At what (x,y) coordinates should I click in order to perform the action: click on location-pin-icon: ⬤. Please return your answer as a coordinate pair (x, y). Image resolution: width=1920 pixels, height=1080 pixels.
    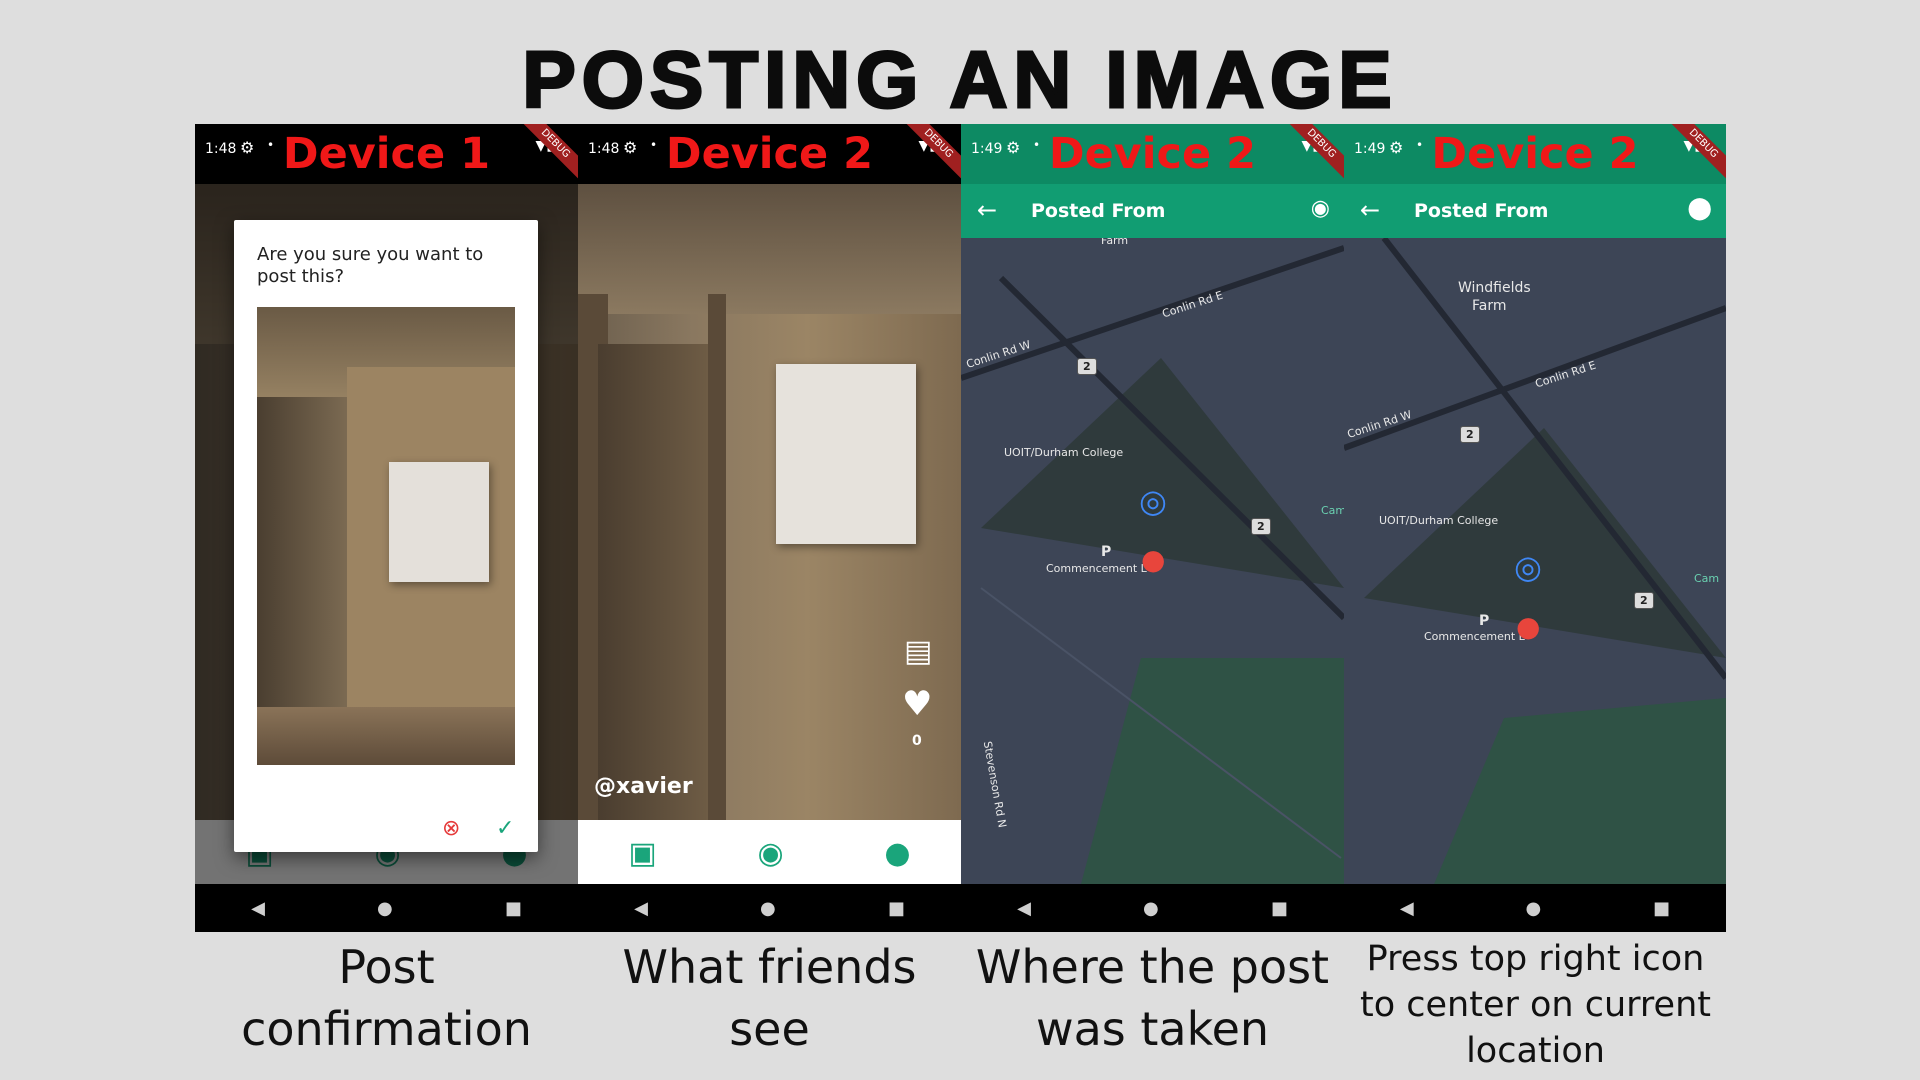
    Looking at the image, I should click on (1699, 208).